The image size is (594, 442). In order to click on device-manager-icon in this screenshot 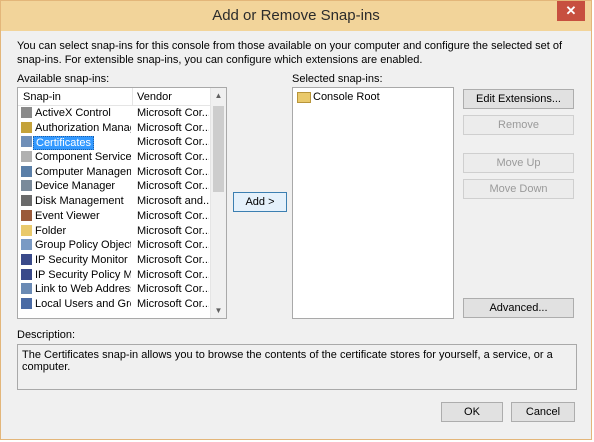, I will do `click(26, 186)`.